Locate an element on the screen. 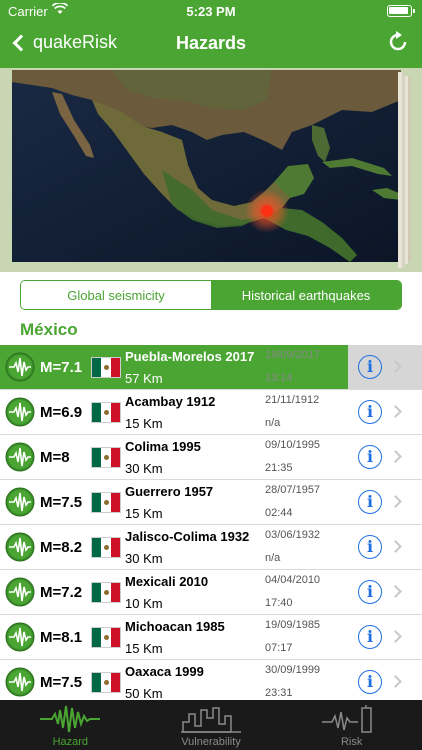 The height and width of the screenshot is (750, 422). earthquake-date: 30/09/1999 is located at coordinates (293, 670).